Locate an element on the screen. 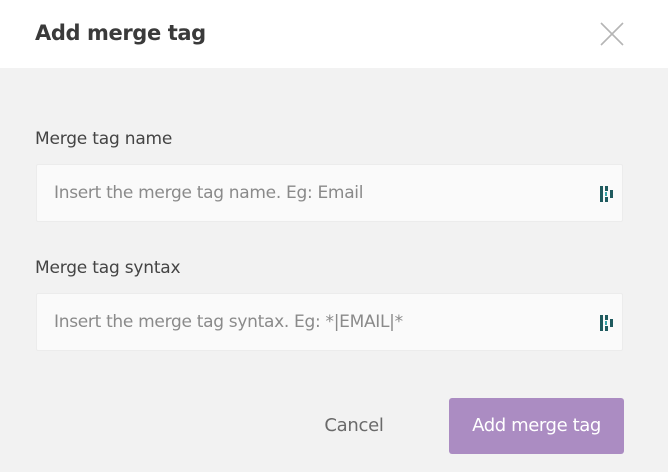  close-button is located at coordinates (612, 34).